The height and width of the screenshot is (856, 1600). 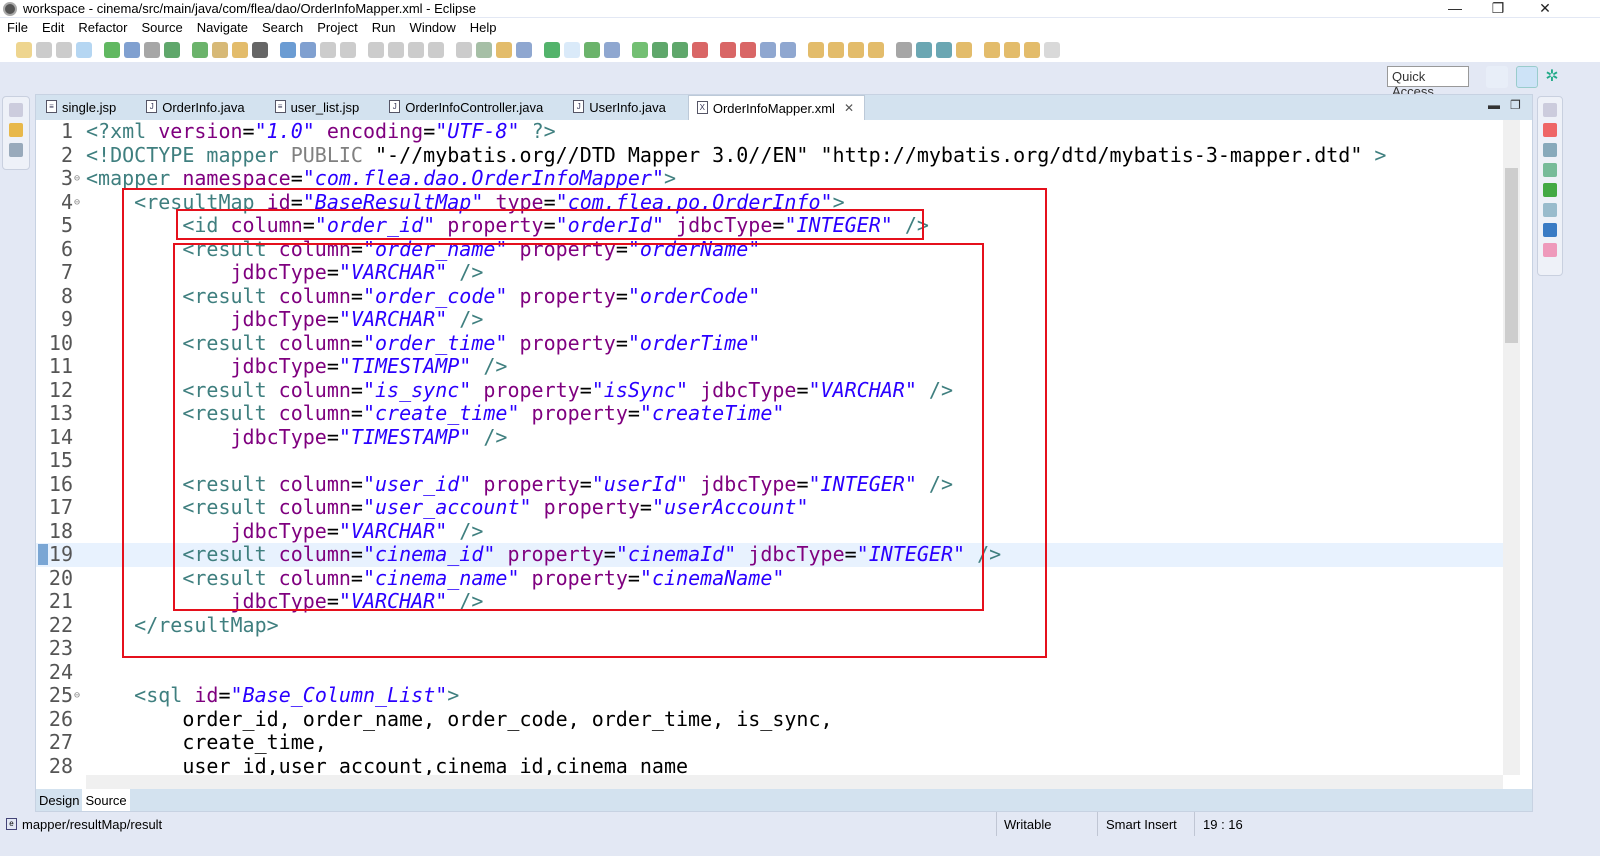 I want to click on code-line: 14 jdbcType="TIMESTAMP" />, so click(x=769, y=437).